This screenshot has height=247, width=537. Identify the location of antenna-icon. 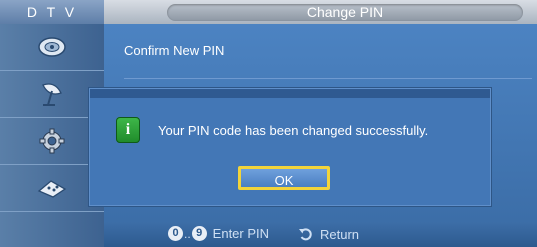
(52, 94).